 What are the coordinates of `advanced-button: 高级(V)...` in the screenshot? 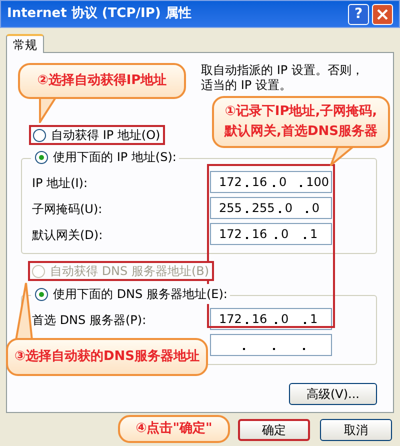 It's located at (333, 394).